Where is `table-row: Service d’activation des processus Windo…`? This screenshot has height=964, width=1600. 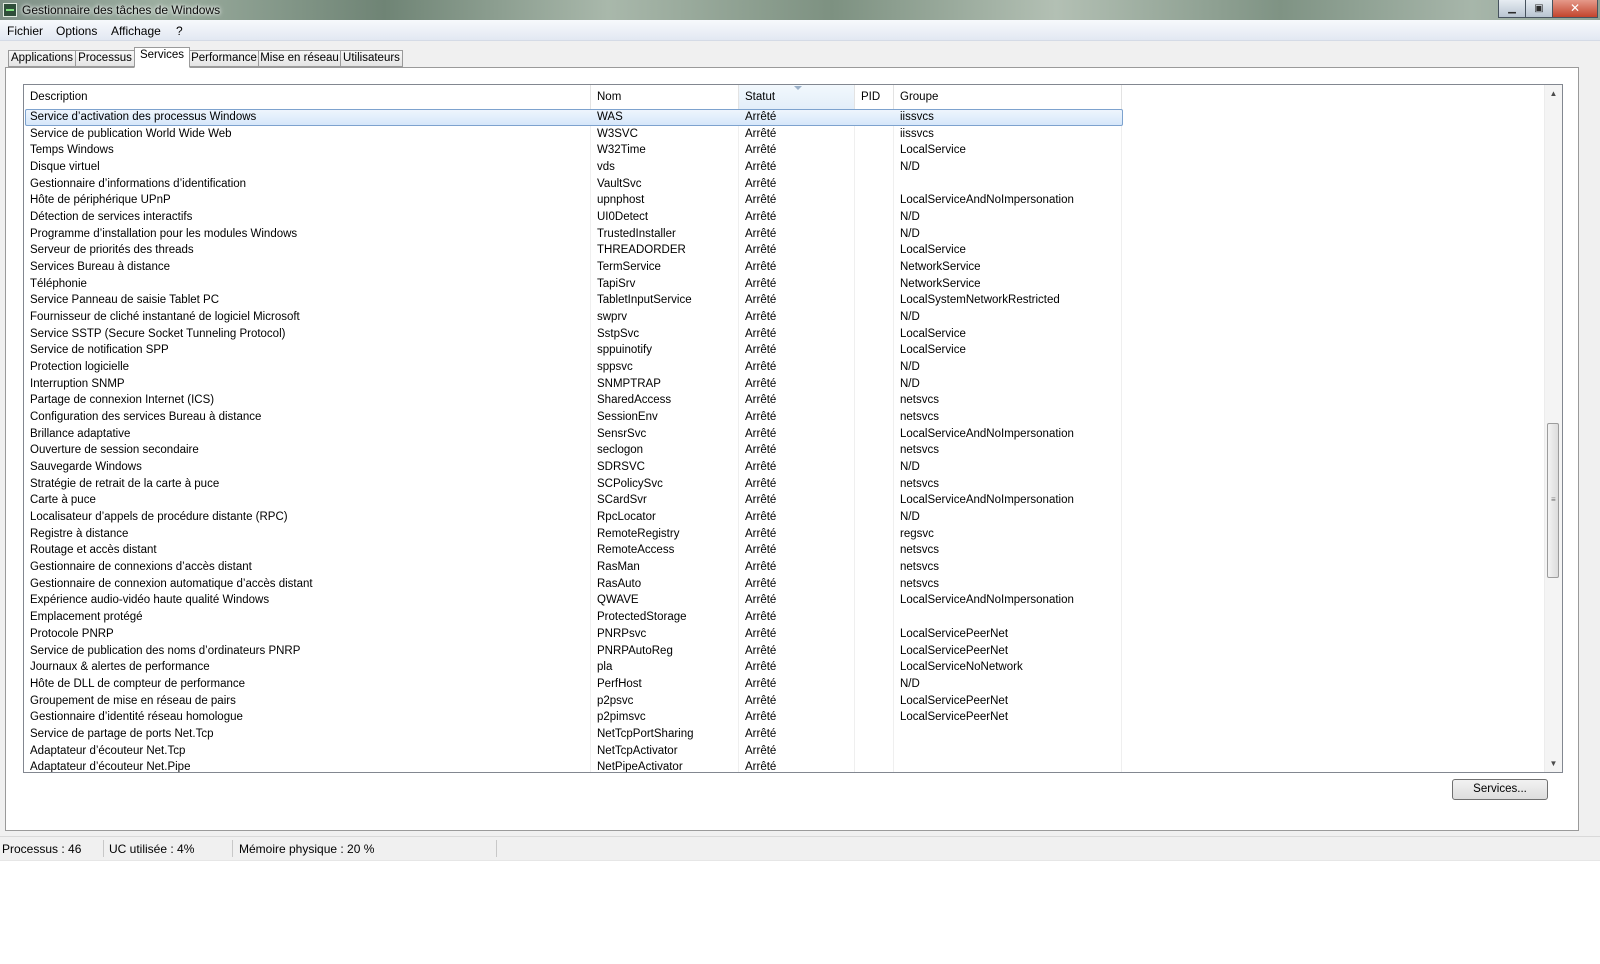
table-row: Service d’activation des processus Windo… is located at coordinates (785, 117).